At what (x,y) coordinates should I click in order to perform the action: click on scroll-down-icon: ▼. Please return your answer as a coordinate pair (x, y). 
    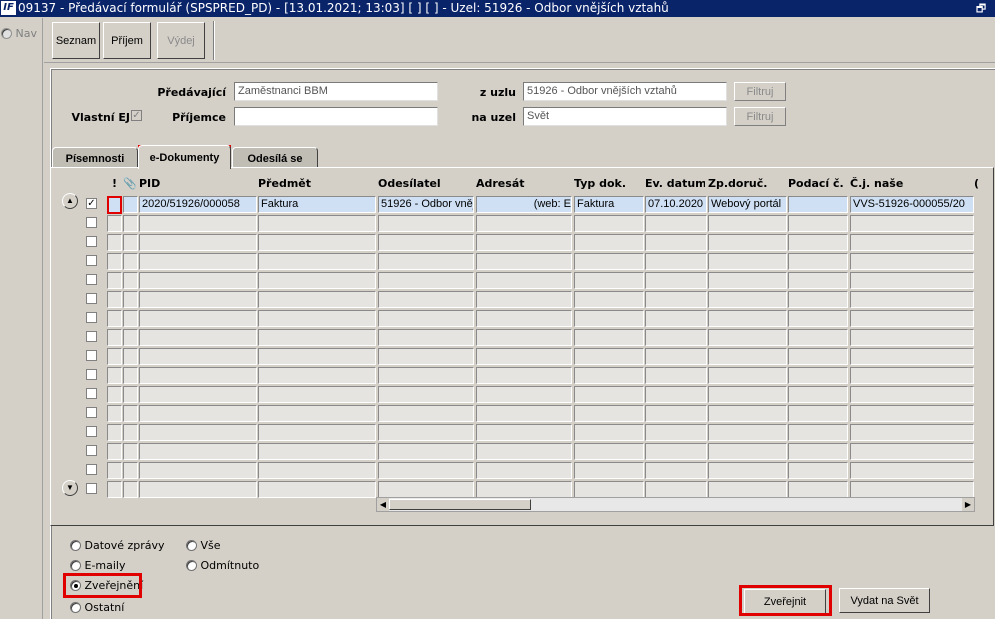
    Looking at the image, I should click on (70, 488).